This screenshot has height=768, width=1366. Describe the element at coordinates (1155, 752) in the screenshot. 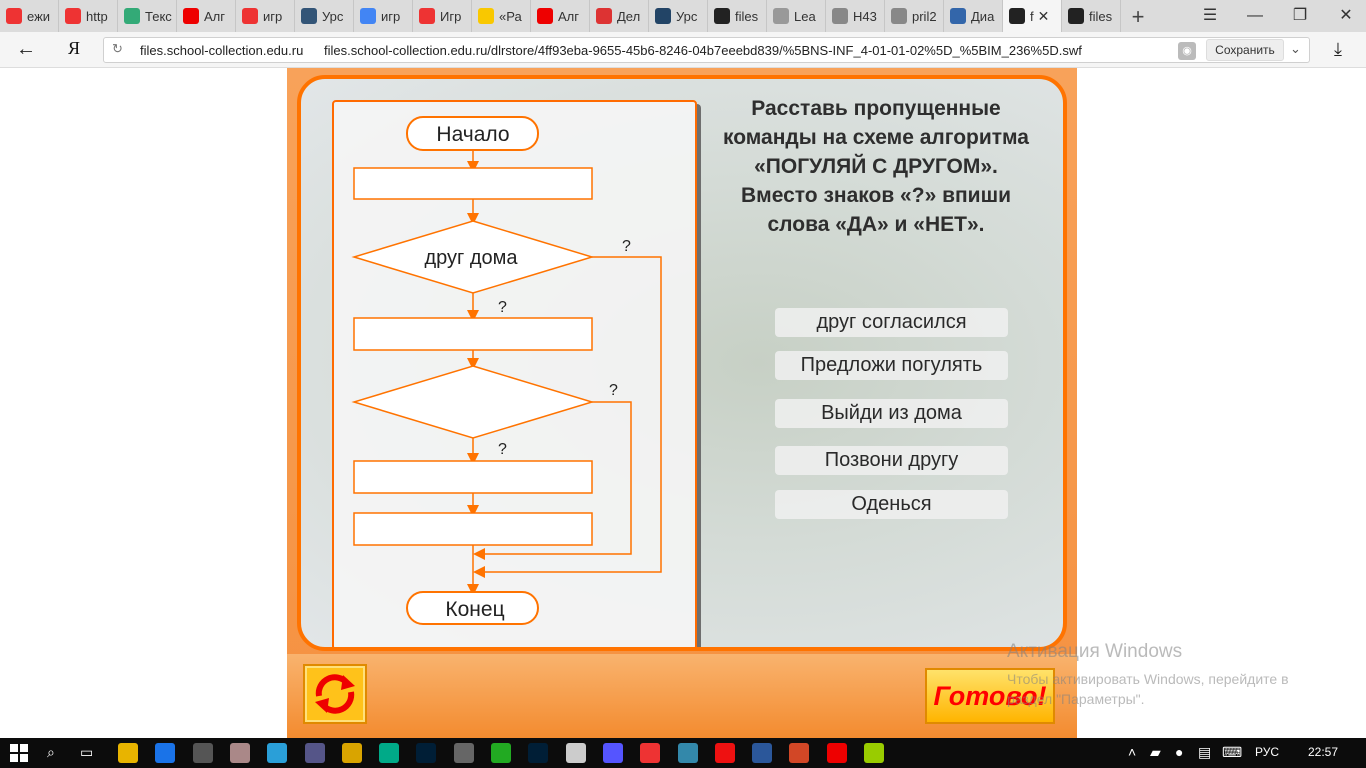

I see `network-icon: ▰` at that location.